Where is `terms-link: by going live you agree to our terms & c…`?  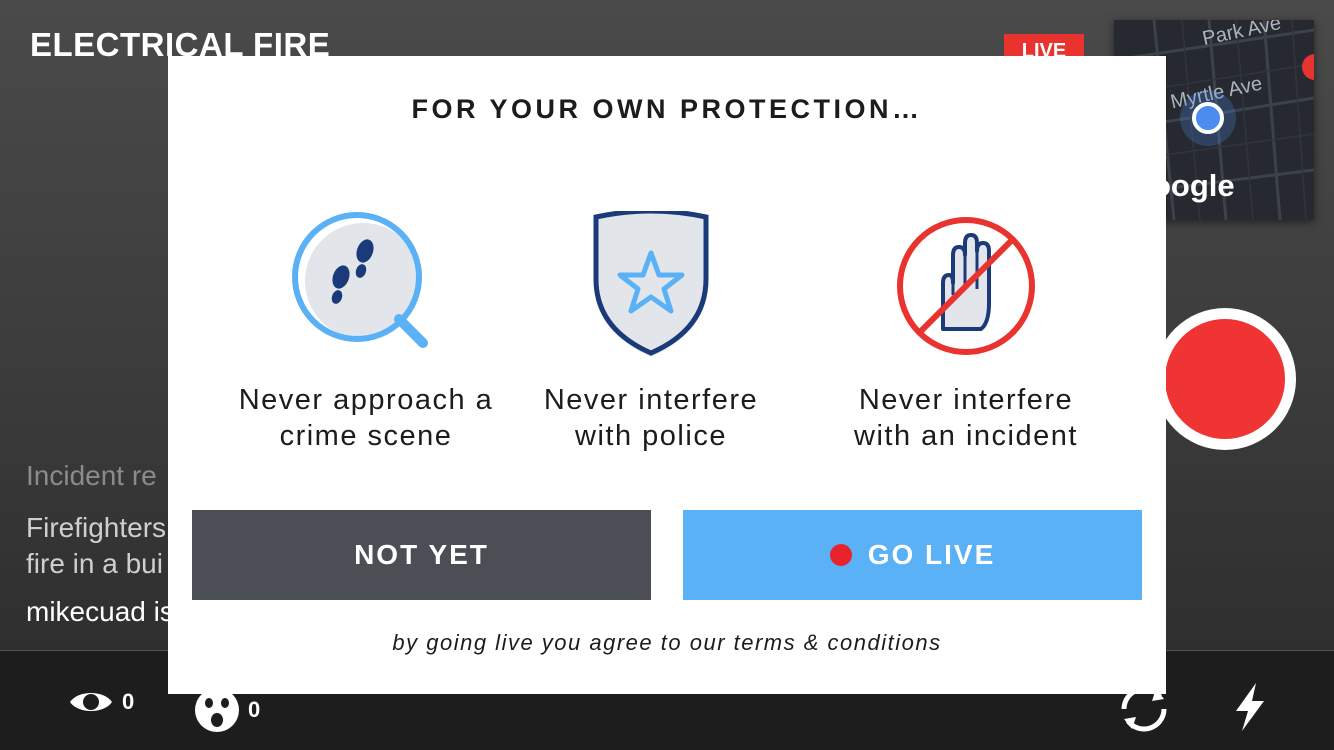
terms-link: by going live you agree to our terms & c… is located at coordinates (667, 643).